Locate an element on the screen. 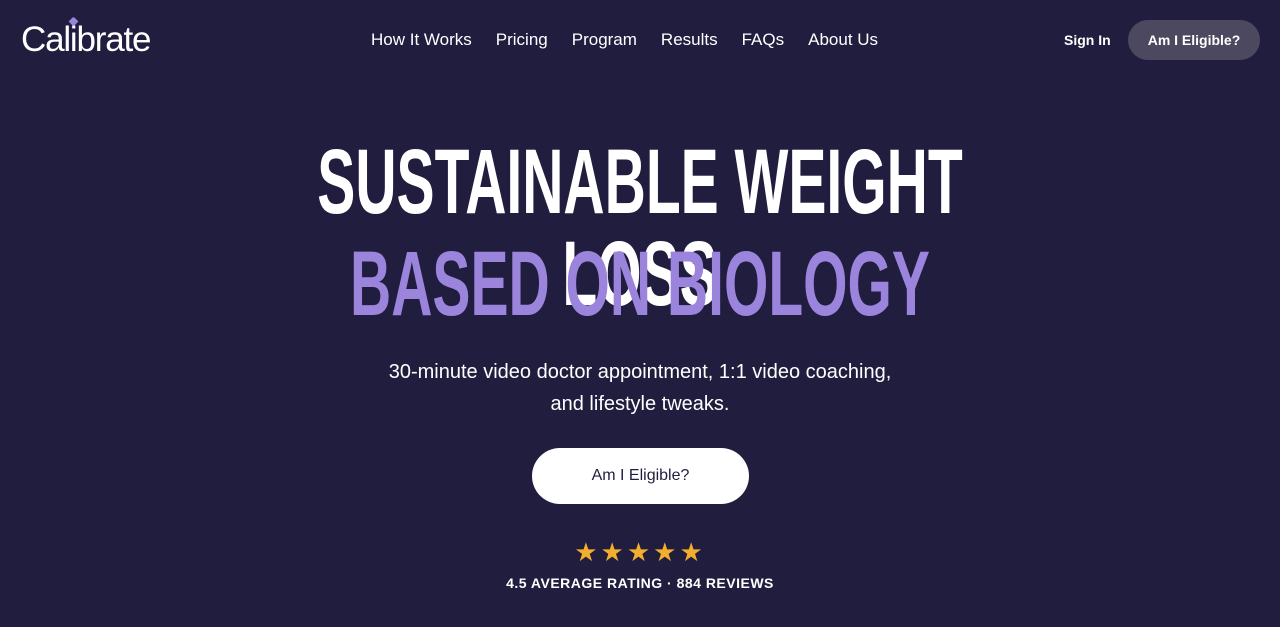  nav-results: Results is located at coordinates (689, 40).